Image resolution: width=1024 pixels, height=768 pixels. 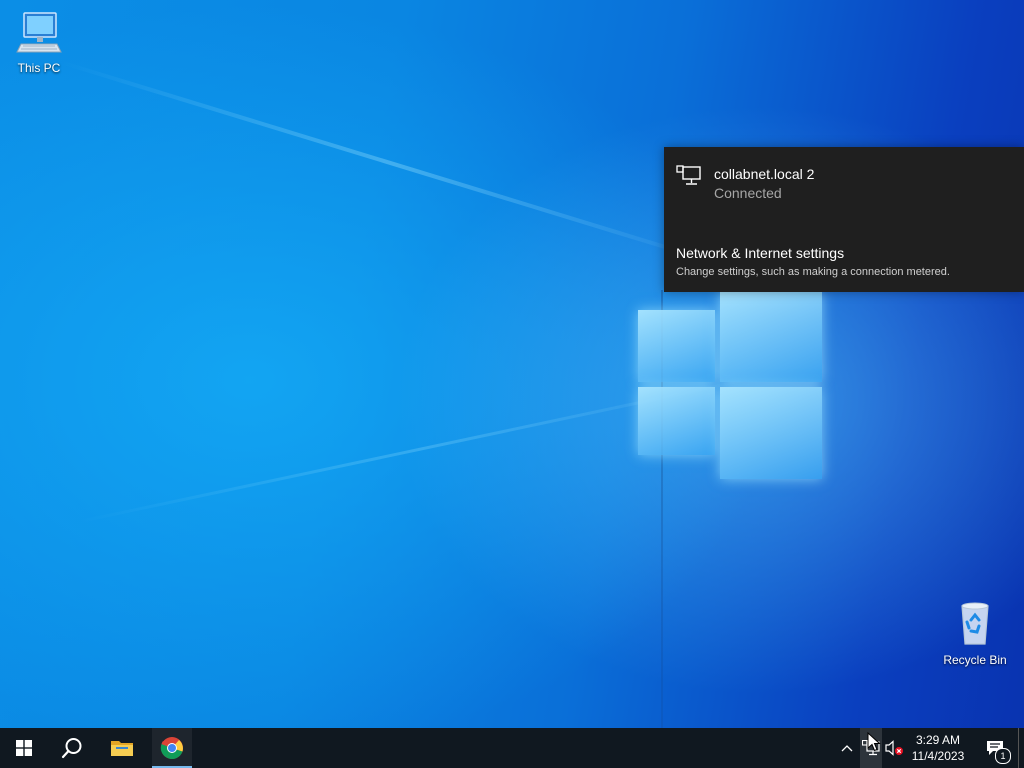 I want to click on network-item, so click(x=689, y=178).